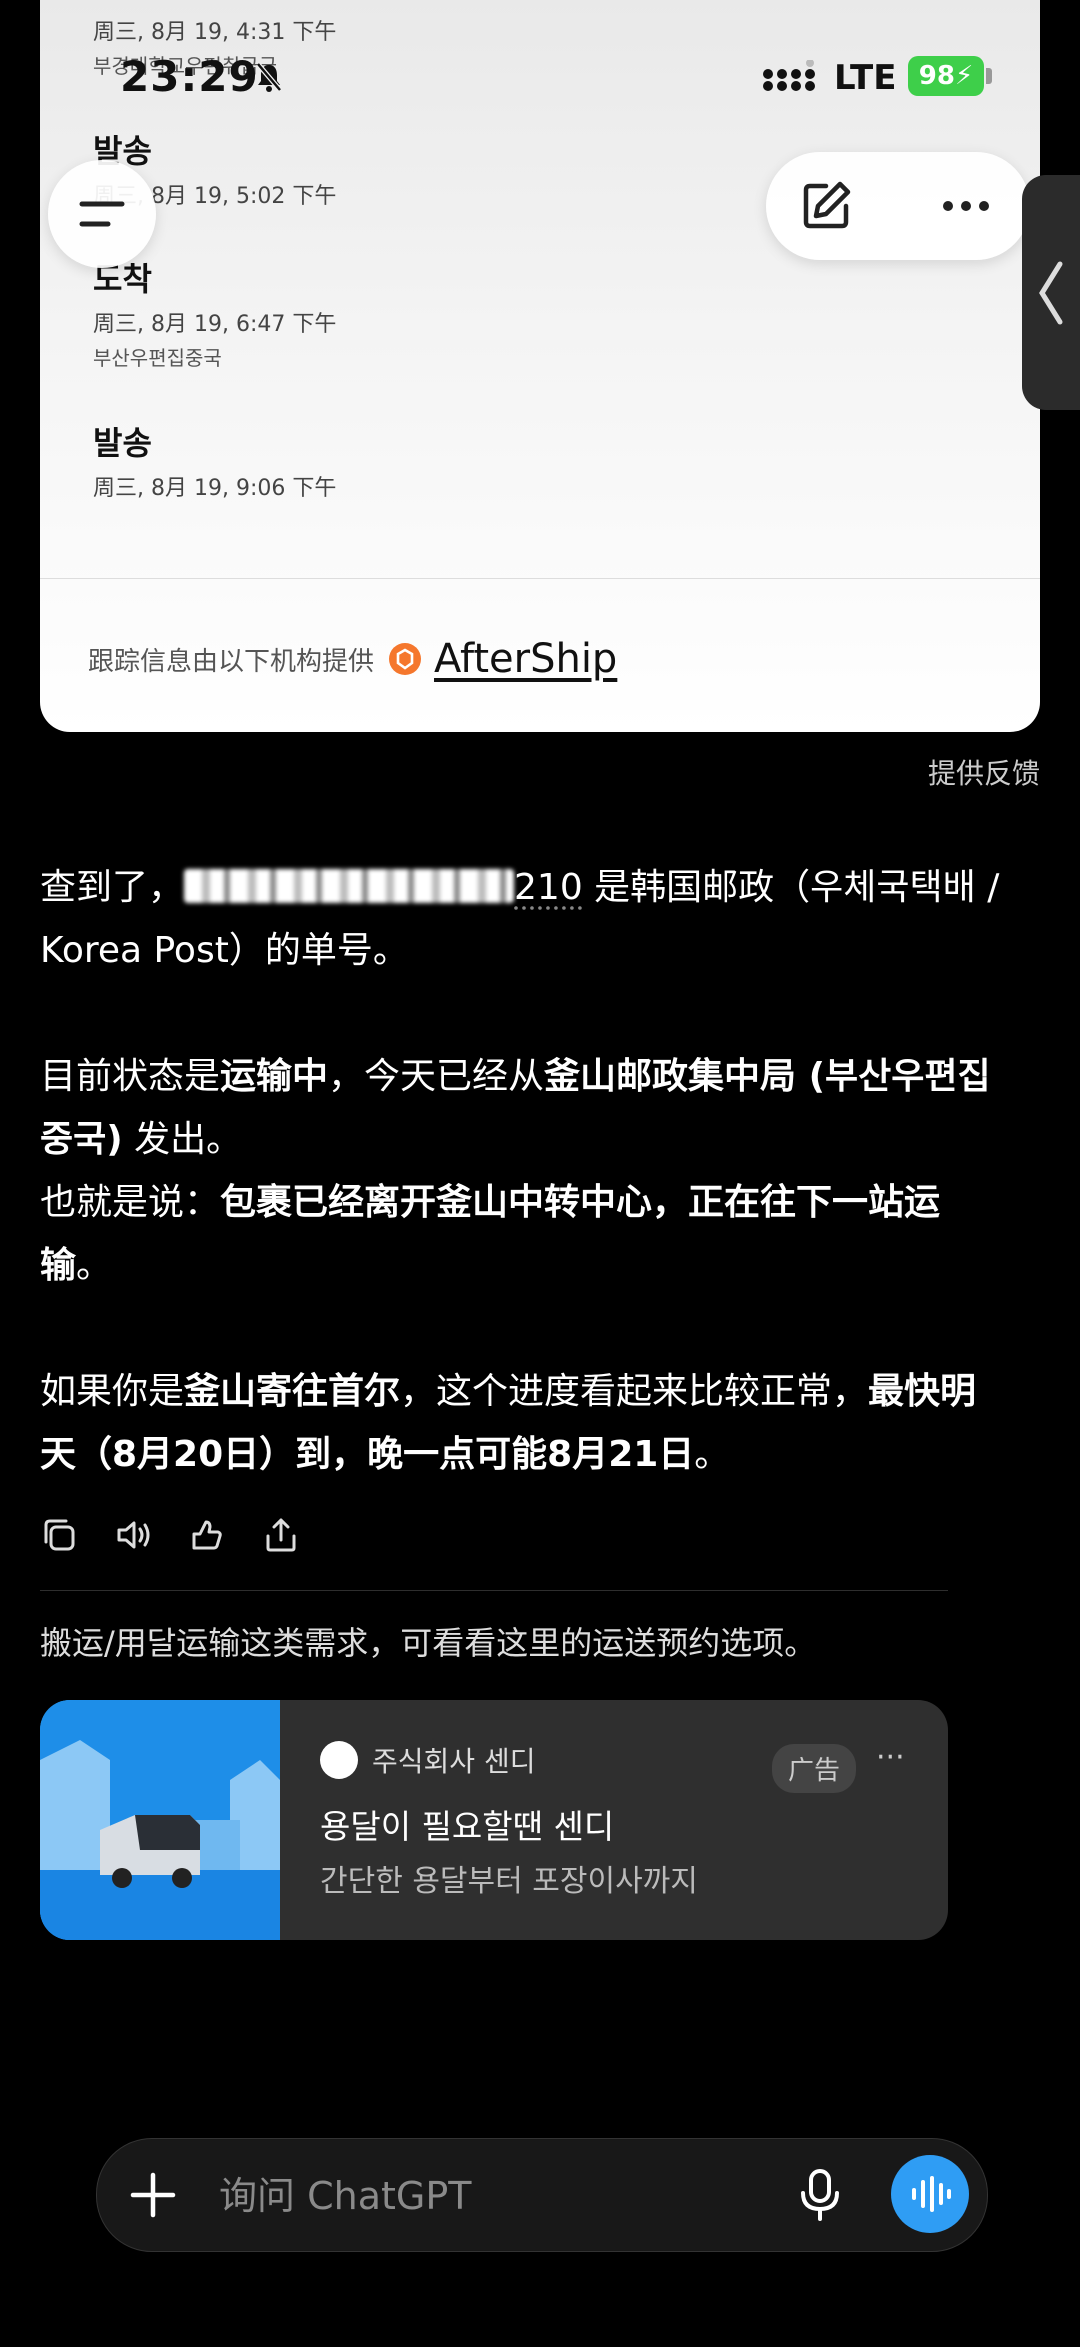 The height and width of the screenshot is (2347, 1080). What do you see at coordinates (509, 1881) in the screenshot?
I see `ad-description: 간단한 용달부터 포장이사까지` at bounding box center [509, 1881].